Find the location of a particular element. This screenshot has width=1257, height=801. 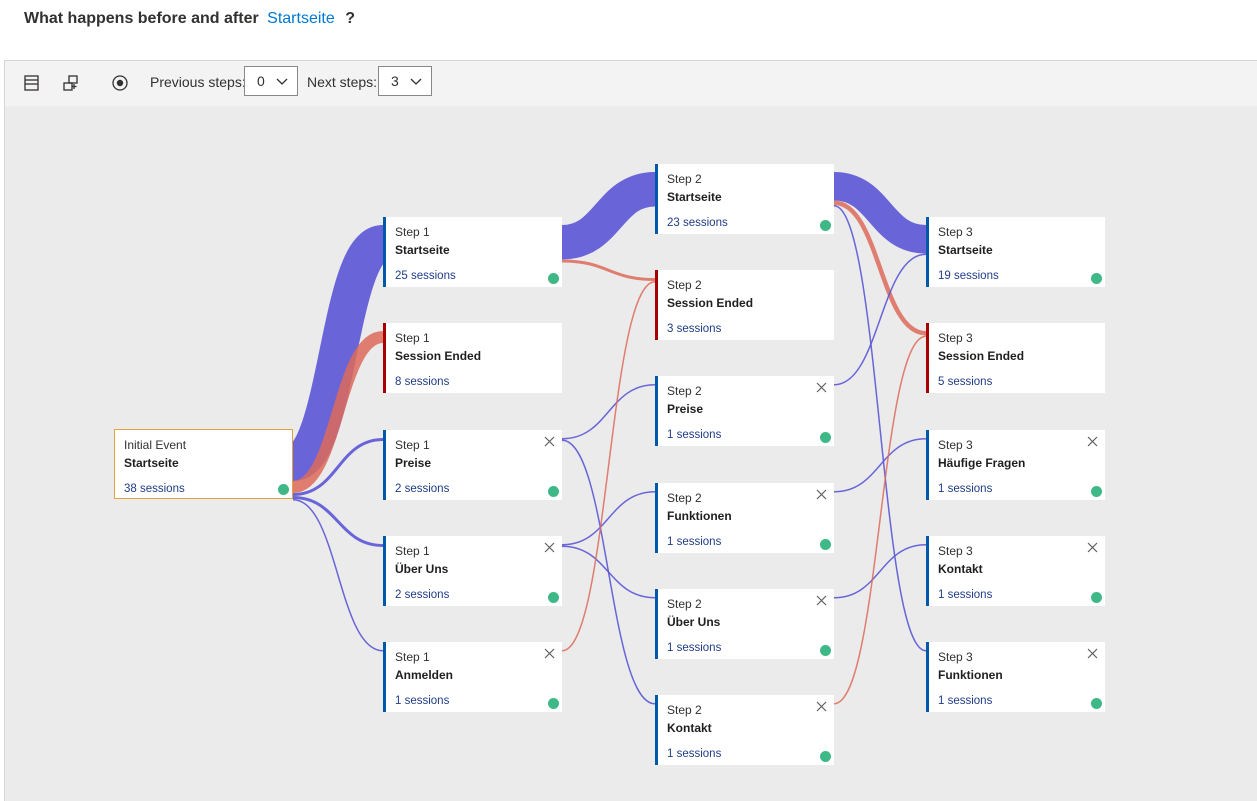

node-s2a: Step 2 Startseite 23 sessions is located at coordinates (744, 199).